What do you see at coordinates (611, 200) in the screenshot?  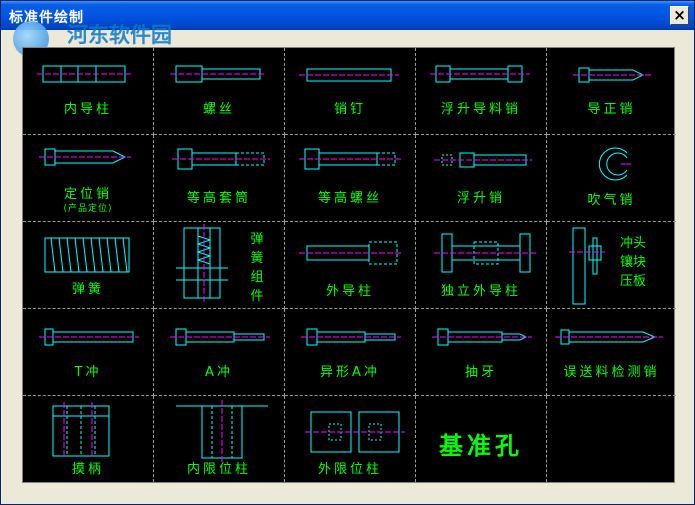 I see `part-label: 吹气销` at bounding box center [611, 200].